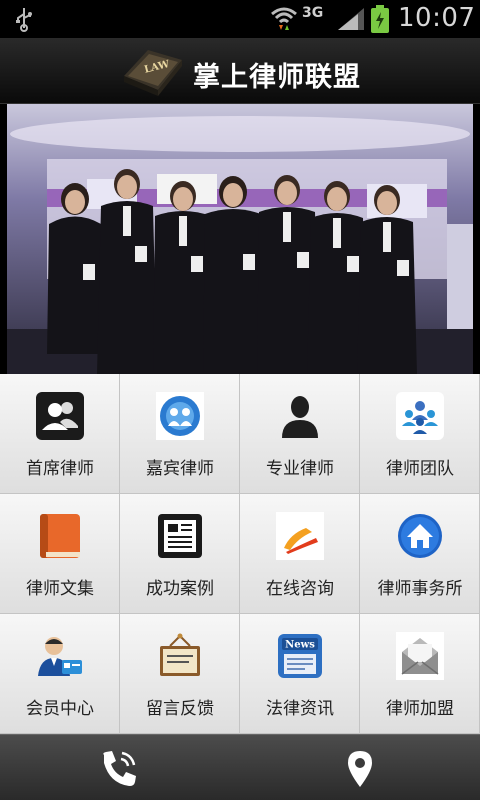 This screenshot has height=800, width=480. Describe the element at coordinates (180, 709) in the screenshot. I see `menu-item-label: 留言反馈` at that location.